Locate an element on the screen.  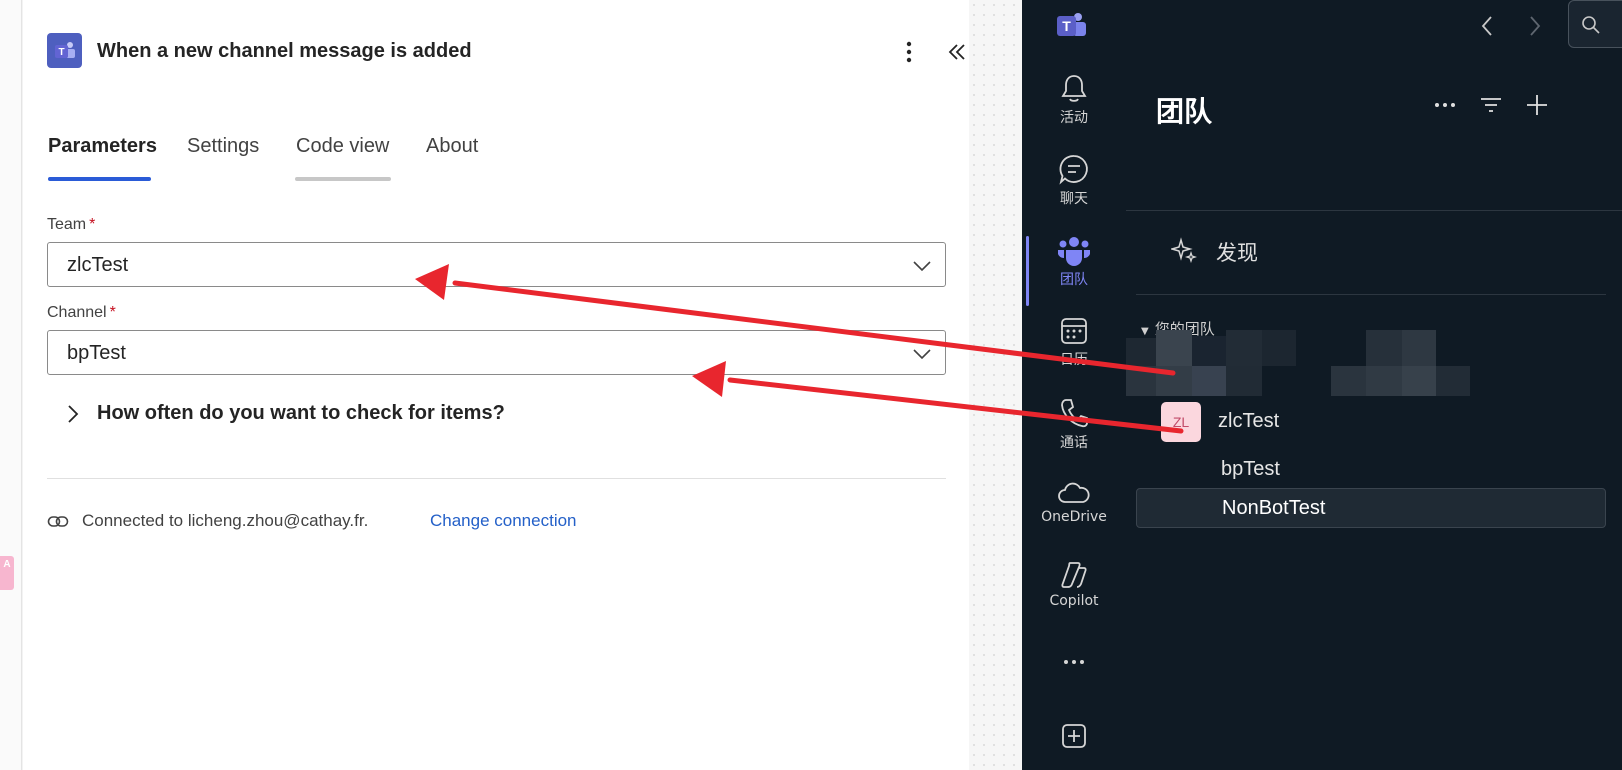
channel-name: NonBotTest is located at coordinates (1274, 508).